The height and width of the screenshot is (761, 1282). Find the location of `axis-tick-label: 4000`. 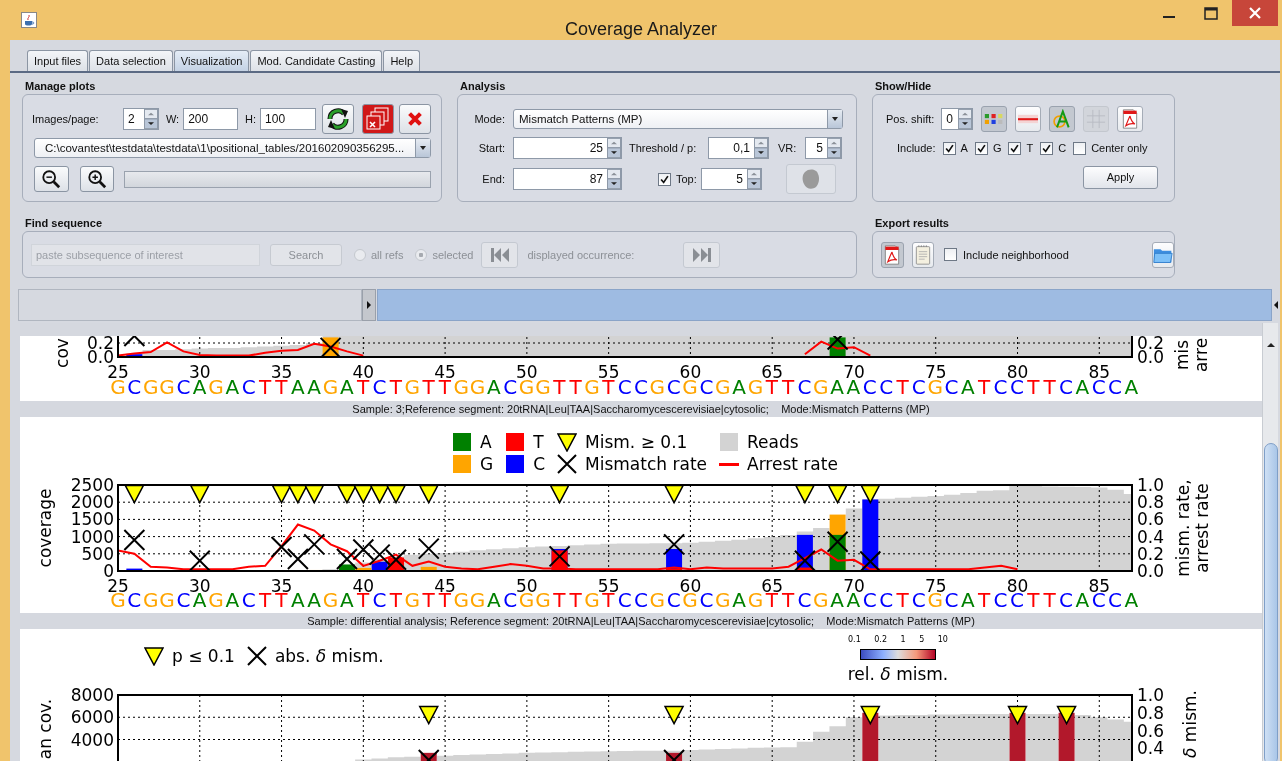

axis-tick-label: 4000 is located at coordinates (92, 739).